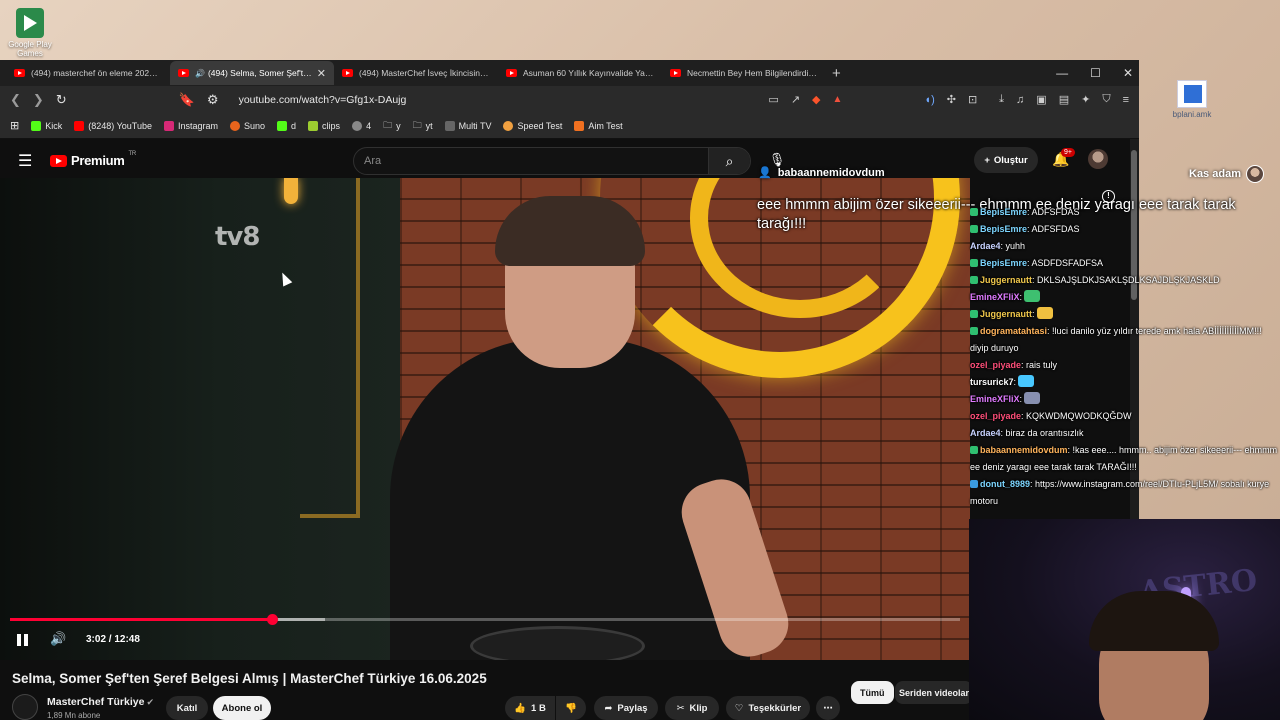  What do you see at coordinates (247, 125) in the screenshot?
I see `bookmark-item: Suno` at bounding box center [247, 125].